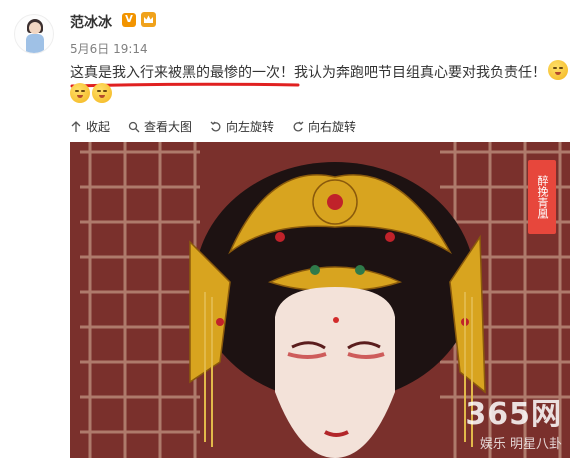  I want to click on post-timestamp: 5月6日 19:14, so click(109, 48).